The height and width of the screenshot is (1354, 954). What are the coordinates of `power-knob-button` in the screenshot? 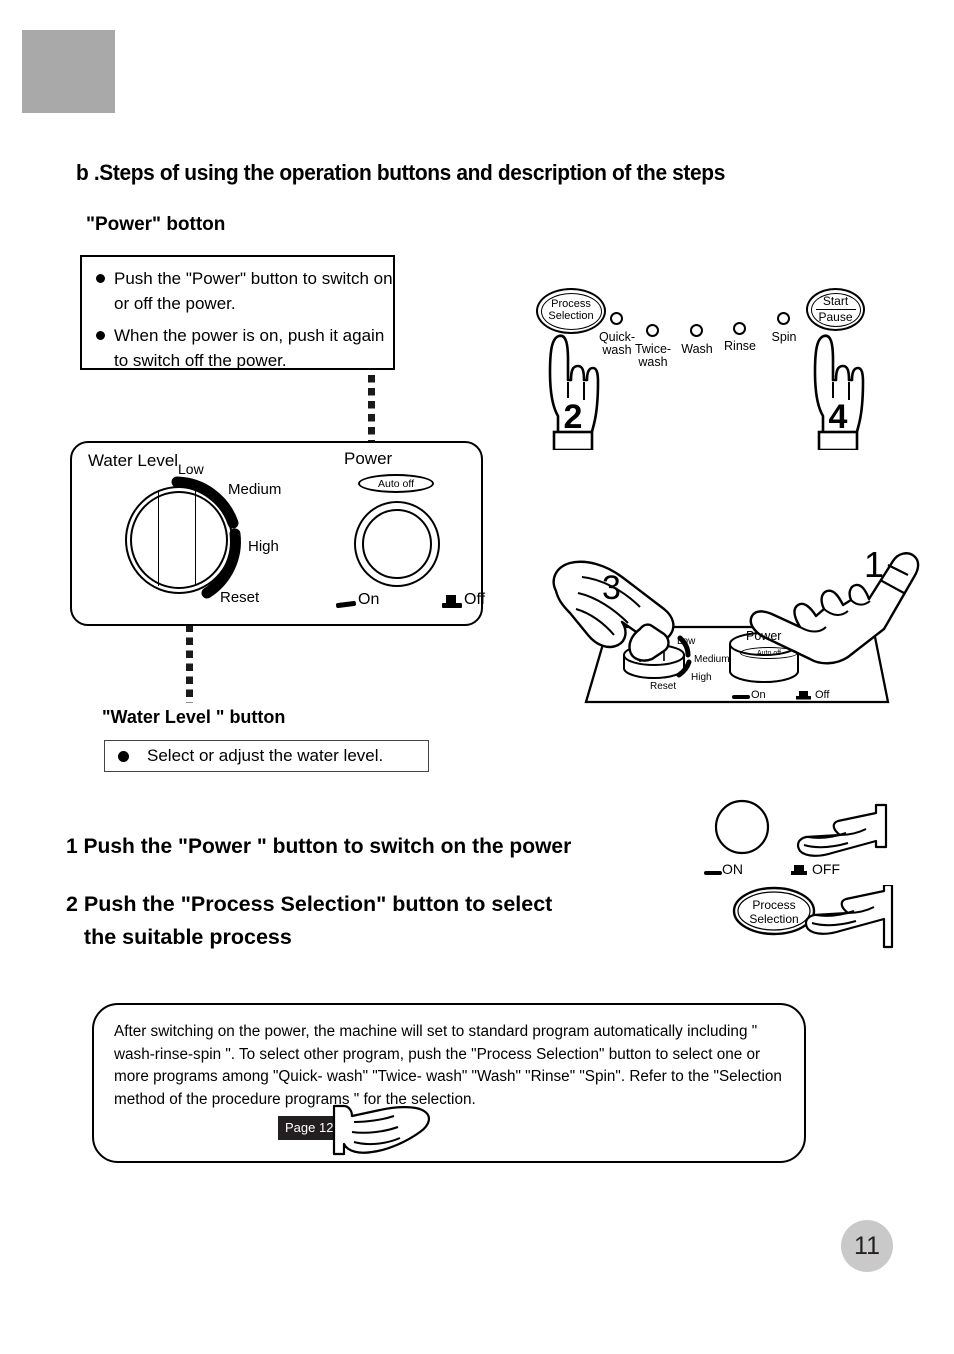 It's located at (397, 544).